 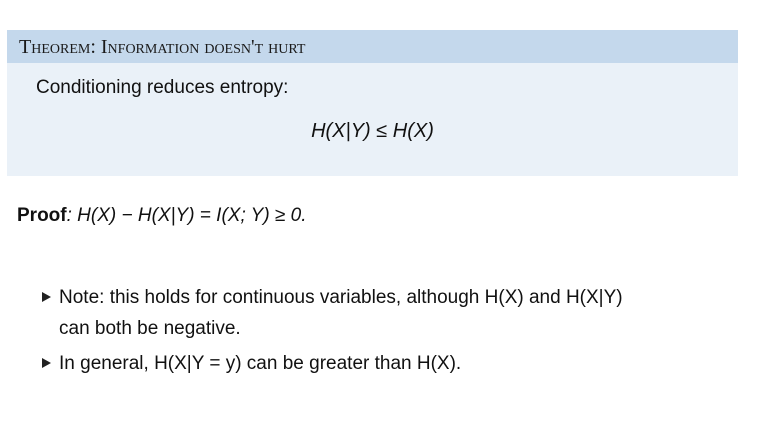 What do you see at coordinates (186, 215) in the screenshot?
I see `proof-text: : H(X) − H(X|Y) = I(X; Y) ≥ 0.` at bounding box center [186, 215].